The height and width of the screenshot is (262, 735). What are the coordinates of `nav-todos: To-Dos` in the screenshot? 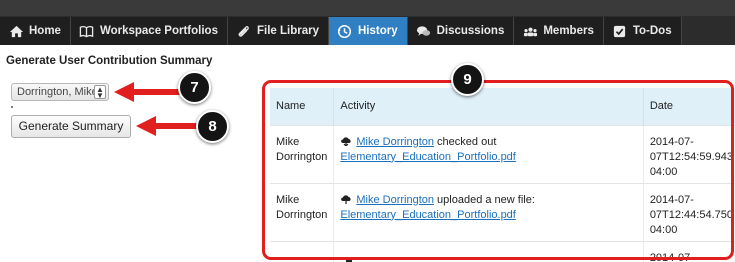 It's located at (643, 31).